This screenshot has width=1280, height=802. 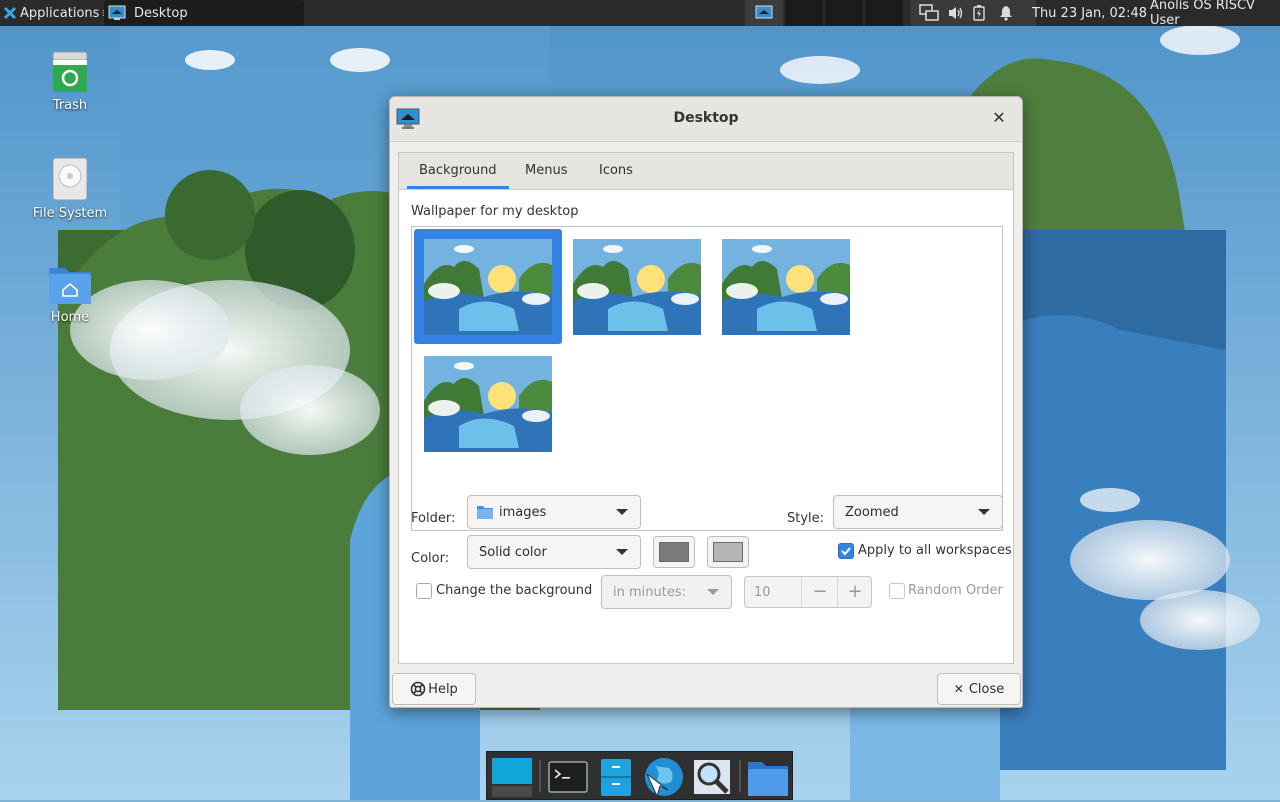 I want to click on style-dropdown: Zoomed, so click(x=918, y=512).